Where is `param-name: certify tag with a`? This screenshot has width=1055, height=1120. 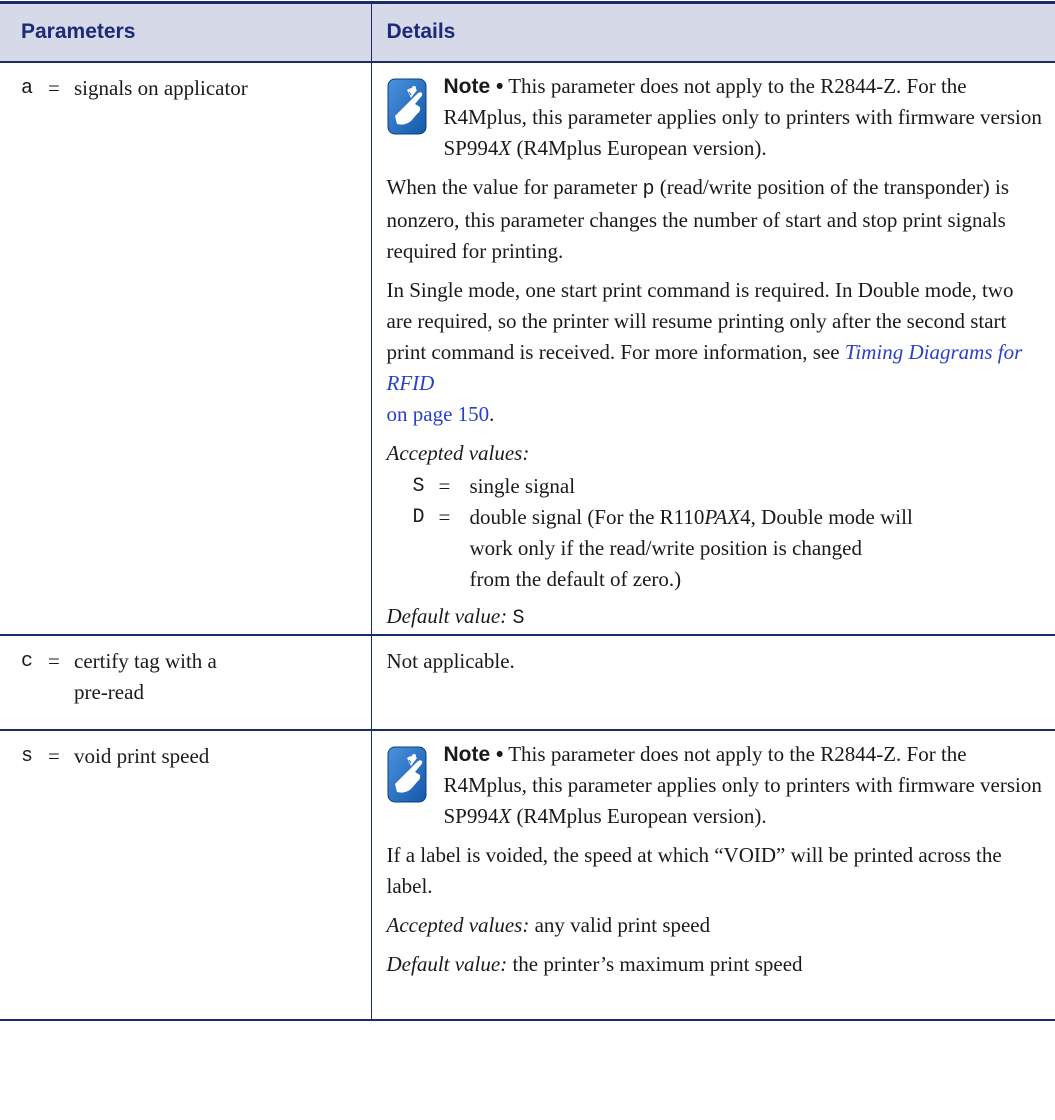
param-name: certify tag with a is located at coordinates (145, 660).